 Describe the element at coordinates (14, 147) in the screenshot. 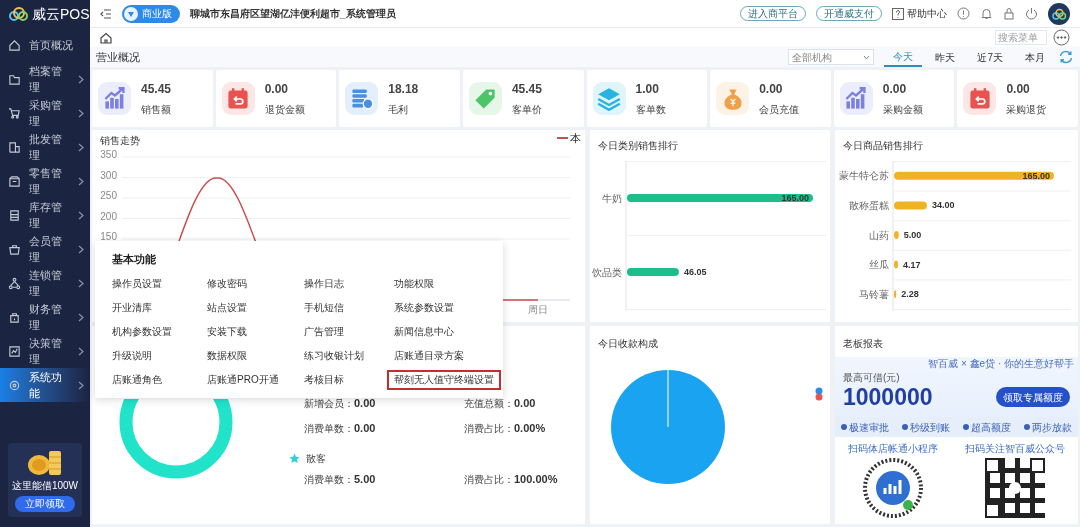

I see `building-icon` at that location.